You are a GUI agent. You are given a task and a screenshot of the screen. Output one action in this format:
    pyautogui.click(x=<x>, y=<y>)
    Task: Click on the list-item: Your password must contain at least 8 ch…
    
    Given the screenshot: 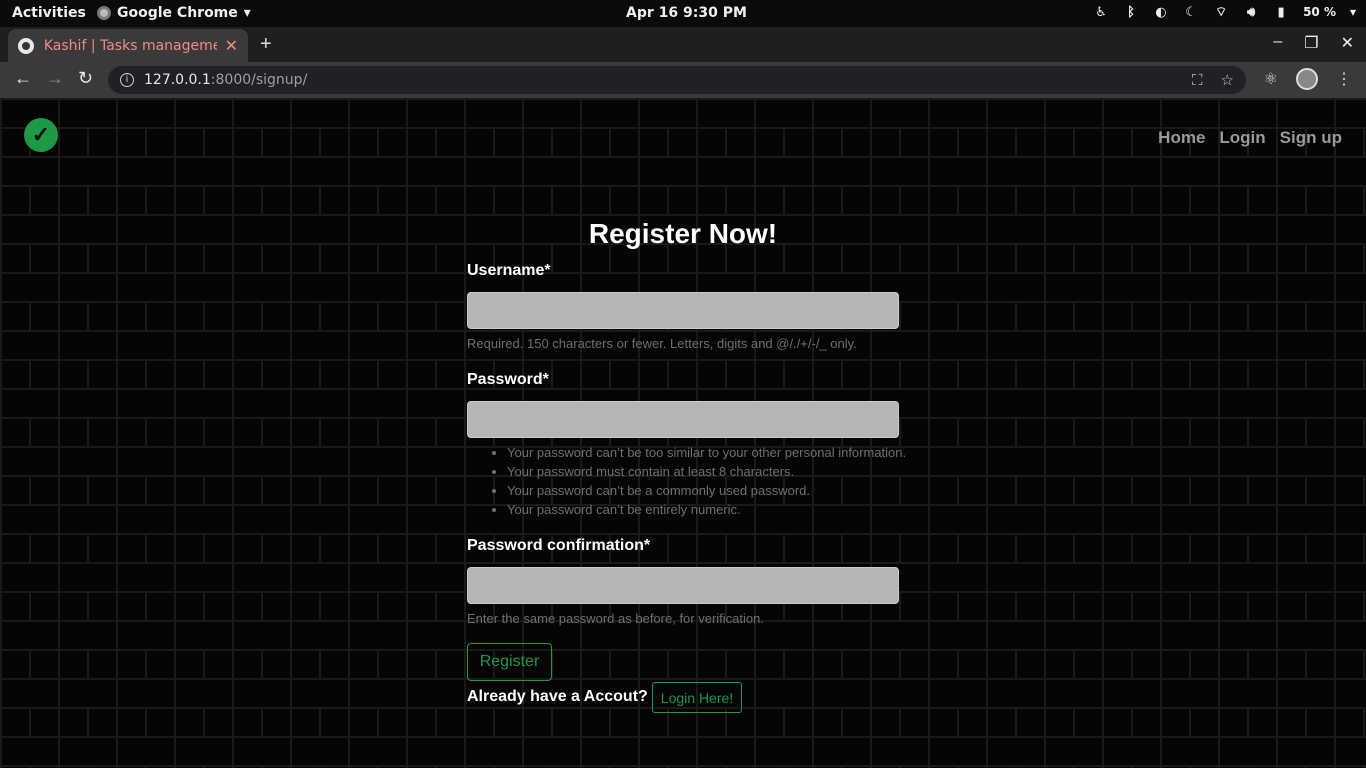 What is the action you would take?
    pyautogui.click(x=706, y=471)
    